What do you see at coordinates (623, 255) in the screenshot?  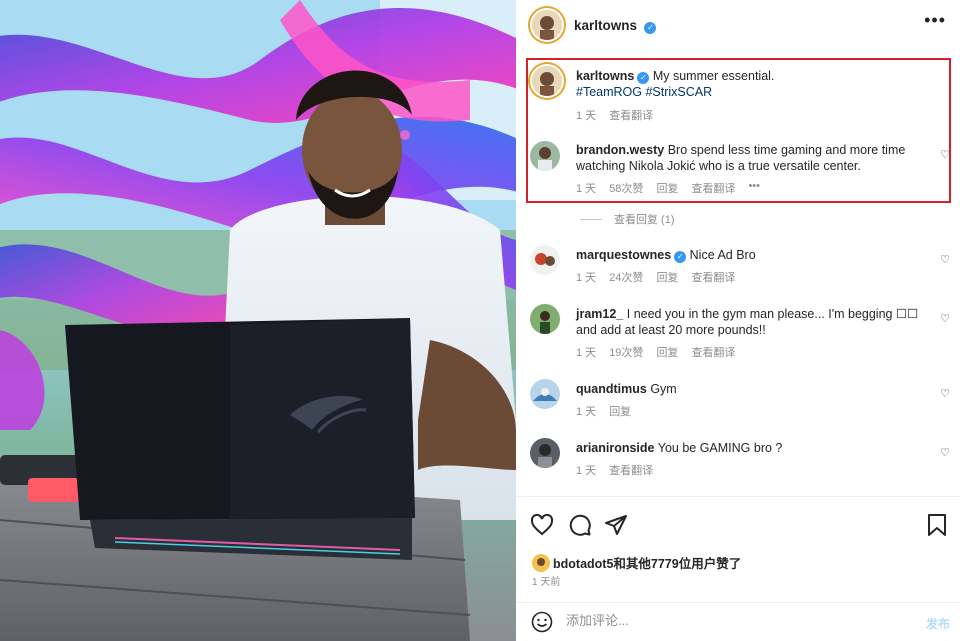 I see `comment-username: marquestownes` at bounding box center [623, 255].